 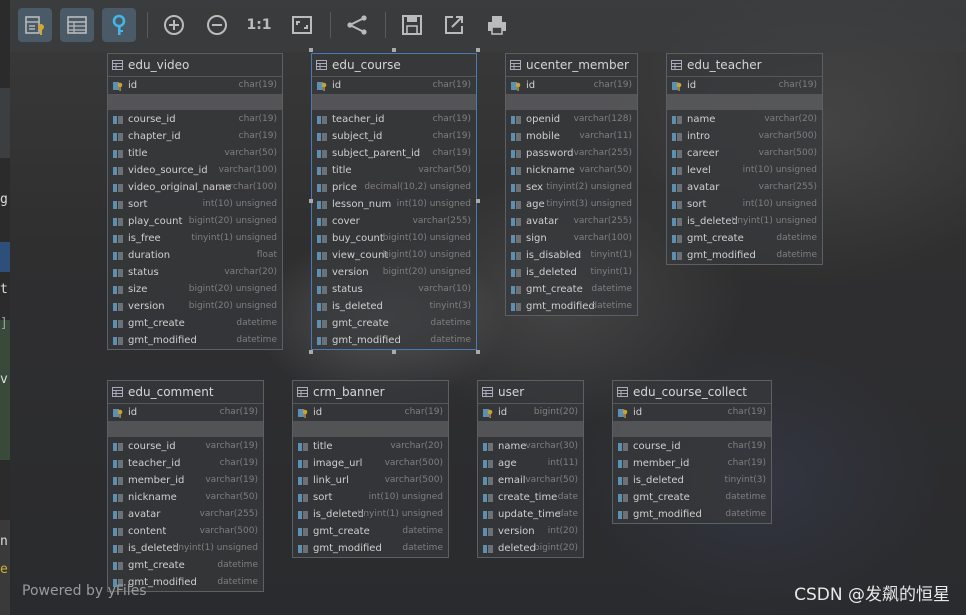 What do you see at coordinates (370, 446) in the screenshot?
I see `column-row: title varchar(20)` at bounding box center [370, 446].